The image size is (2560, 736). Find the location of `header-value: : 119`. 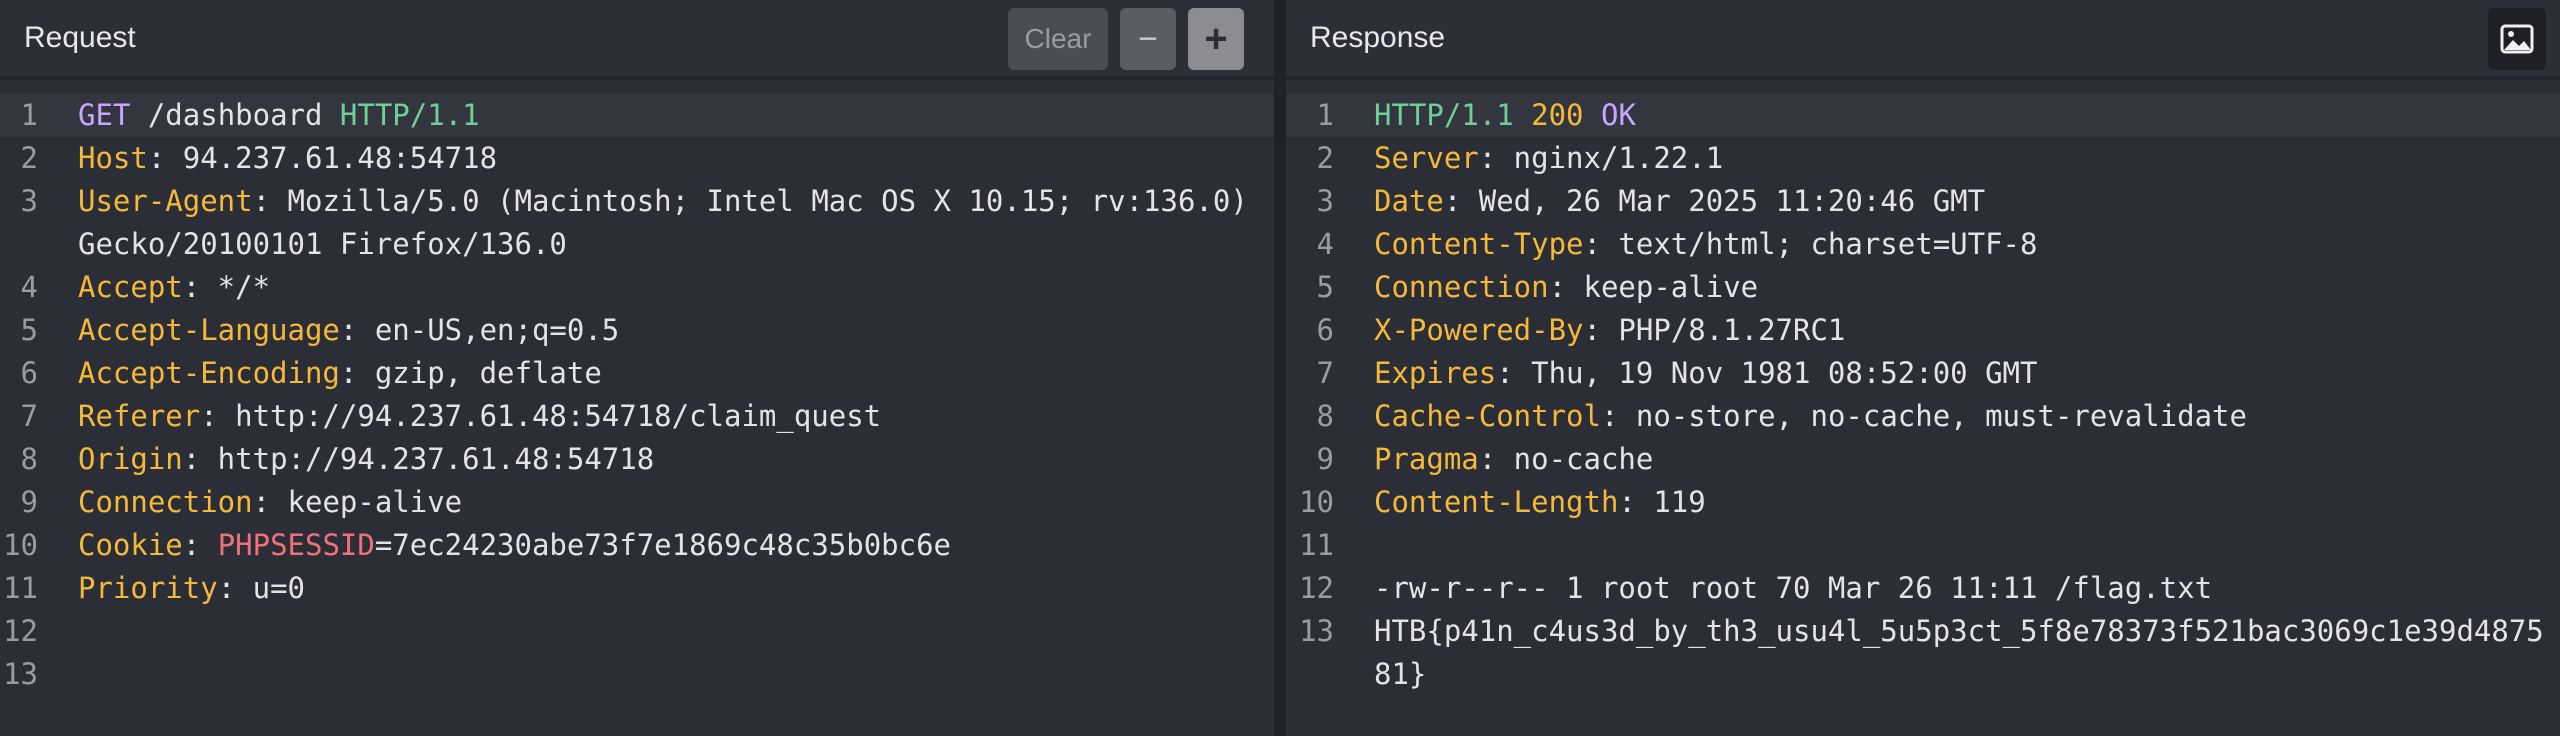

header-value: : 119 is located at coordinates (1662, 502).